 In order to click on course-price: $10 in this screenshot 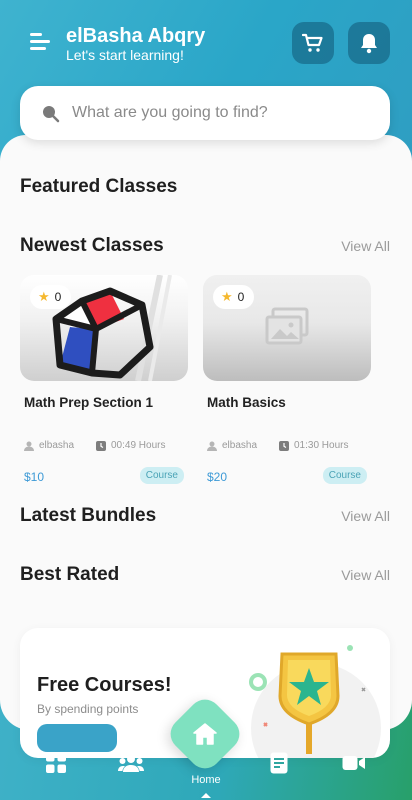, I will do `click(34, 477)`.